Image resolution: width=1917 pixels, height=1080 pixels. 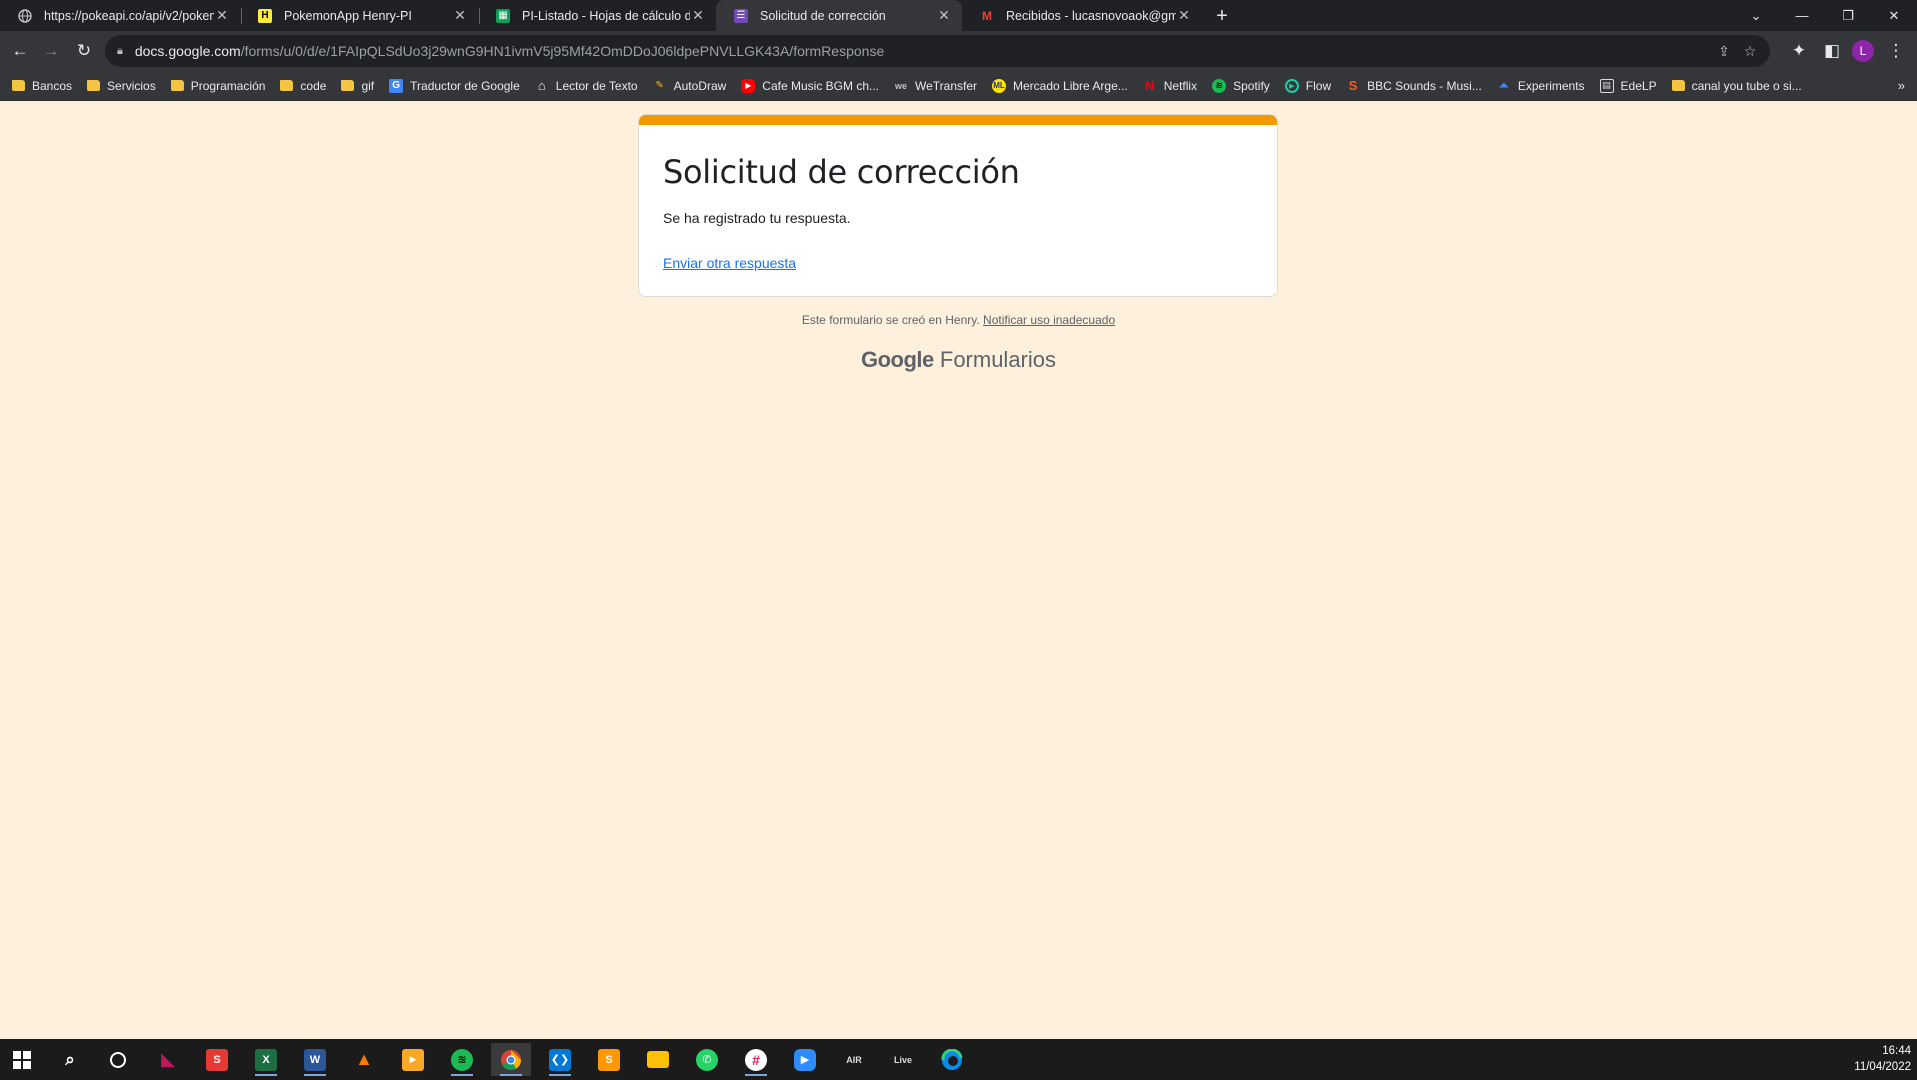 I want to click on word-icon: W, so click(x=315, y=1059).